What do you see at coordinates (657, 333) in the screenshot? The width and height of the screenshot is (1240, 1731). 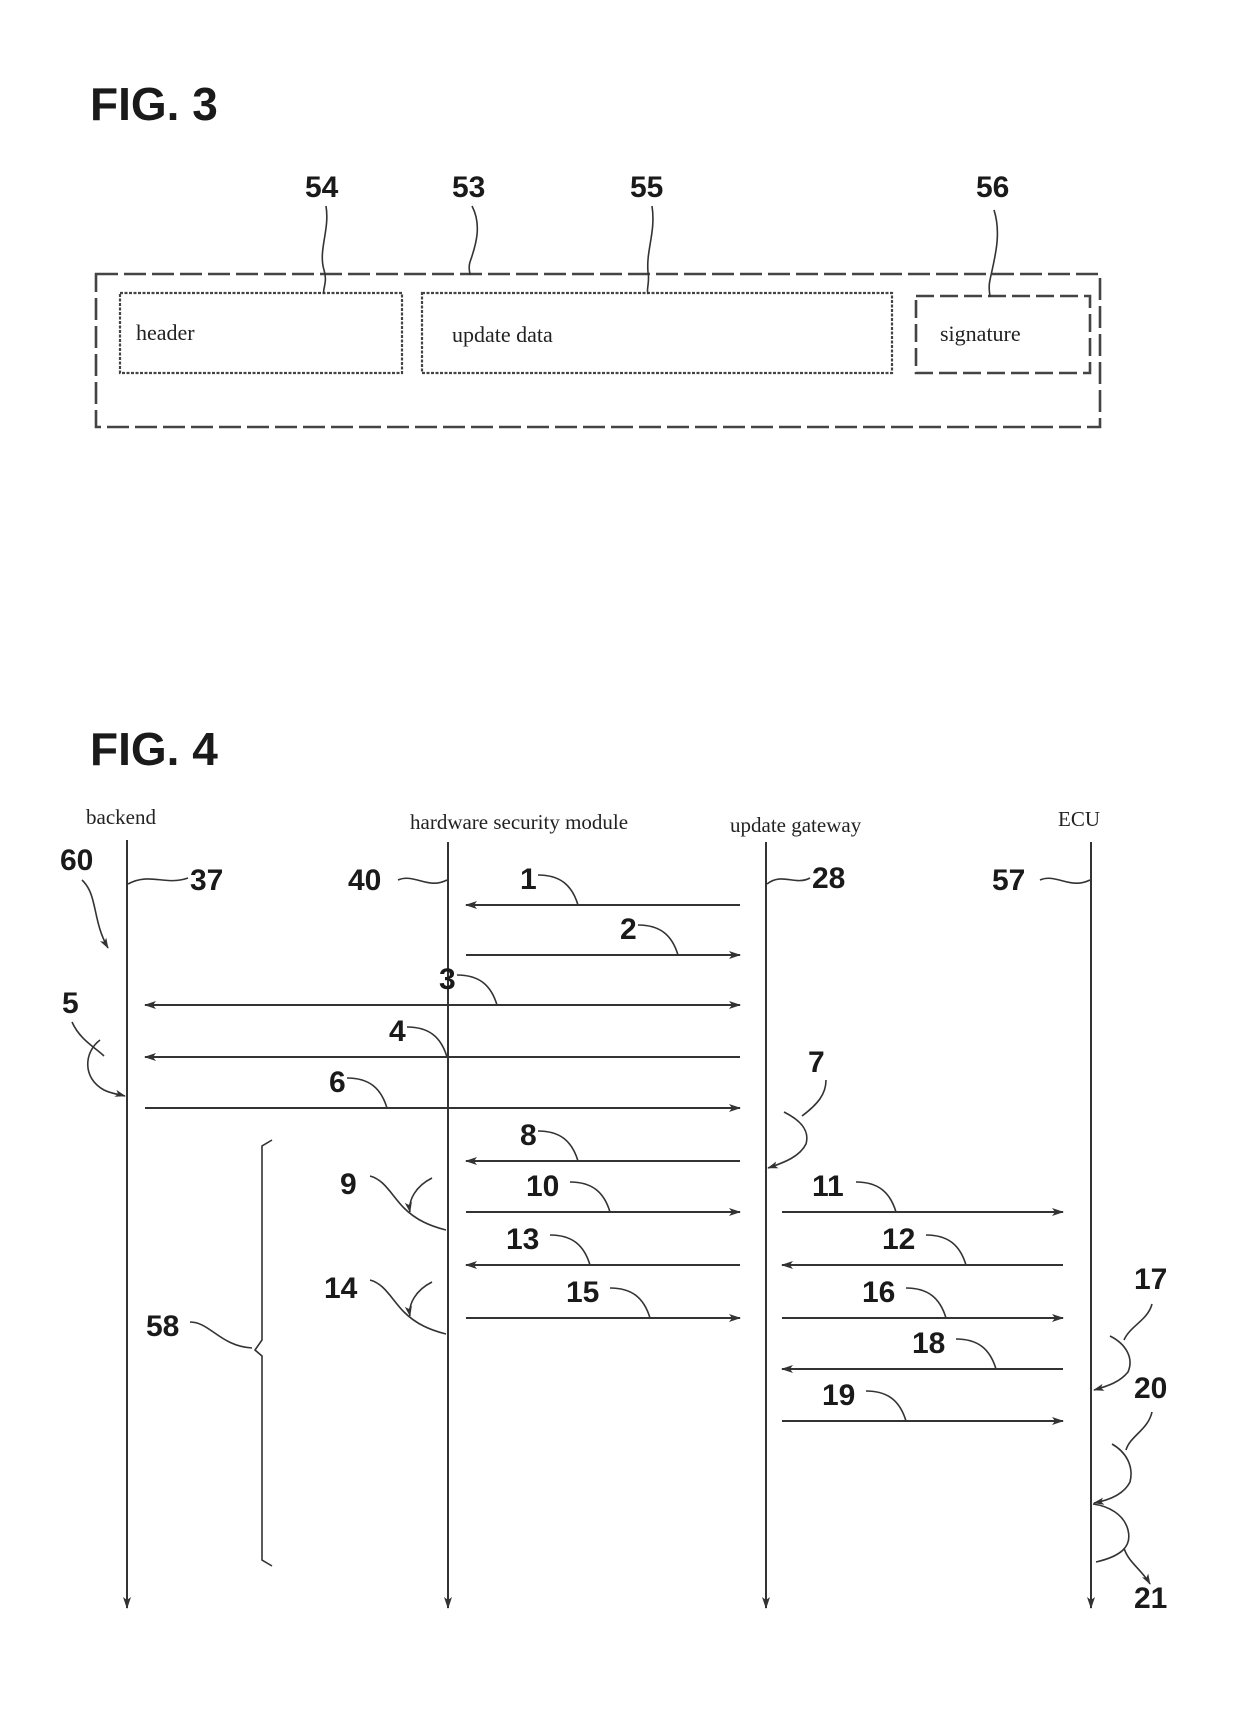 I see `update-data-field: update data` at bounding box center [657, 333].